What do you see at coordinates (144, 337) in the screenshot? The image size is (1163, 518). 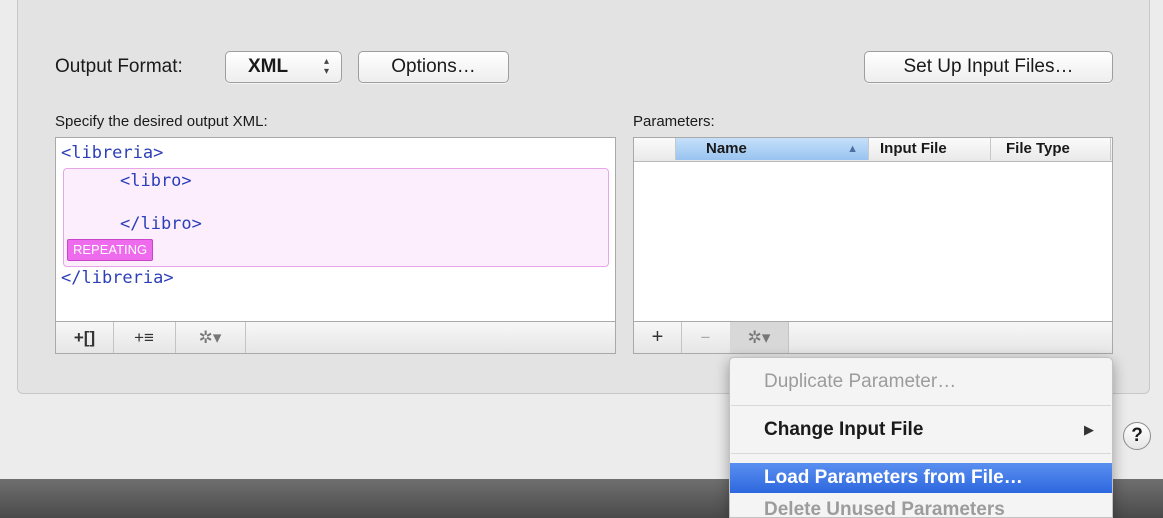 I see `add-list-button: +≡` at bounding box center [144, 337].